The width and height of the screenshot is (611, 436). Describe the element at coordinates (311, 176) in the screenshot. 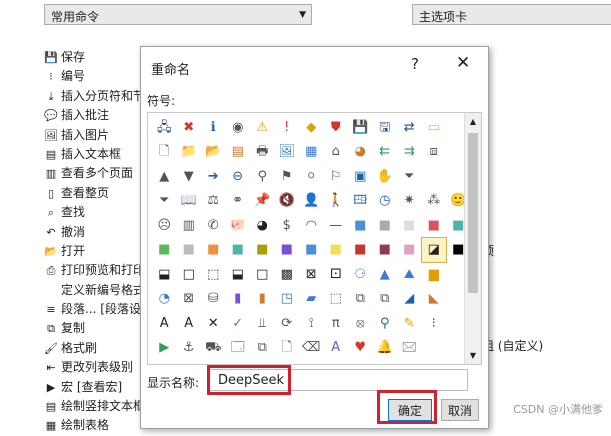

I see `symbol-cell: ⚪` at that location.